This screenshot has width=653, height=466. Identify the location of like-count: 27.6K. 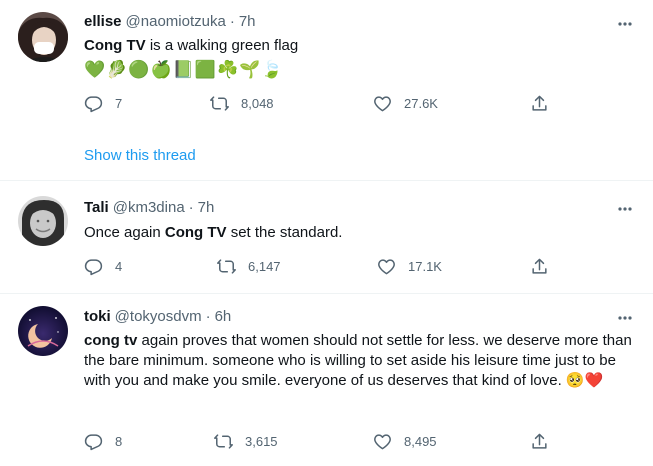
(421, 103).